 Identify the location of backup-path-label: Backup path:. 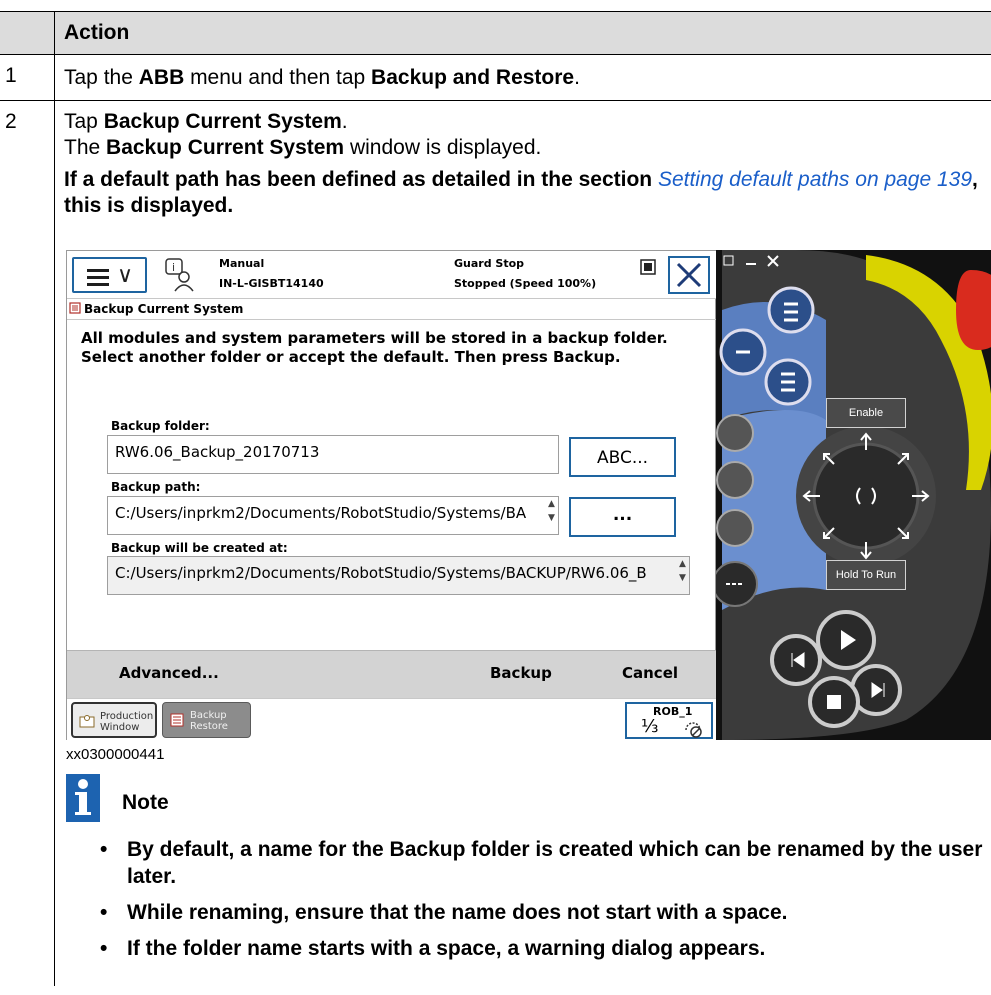
(156, 487).